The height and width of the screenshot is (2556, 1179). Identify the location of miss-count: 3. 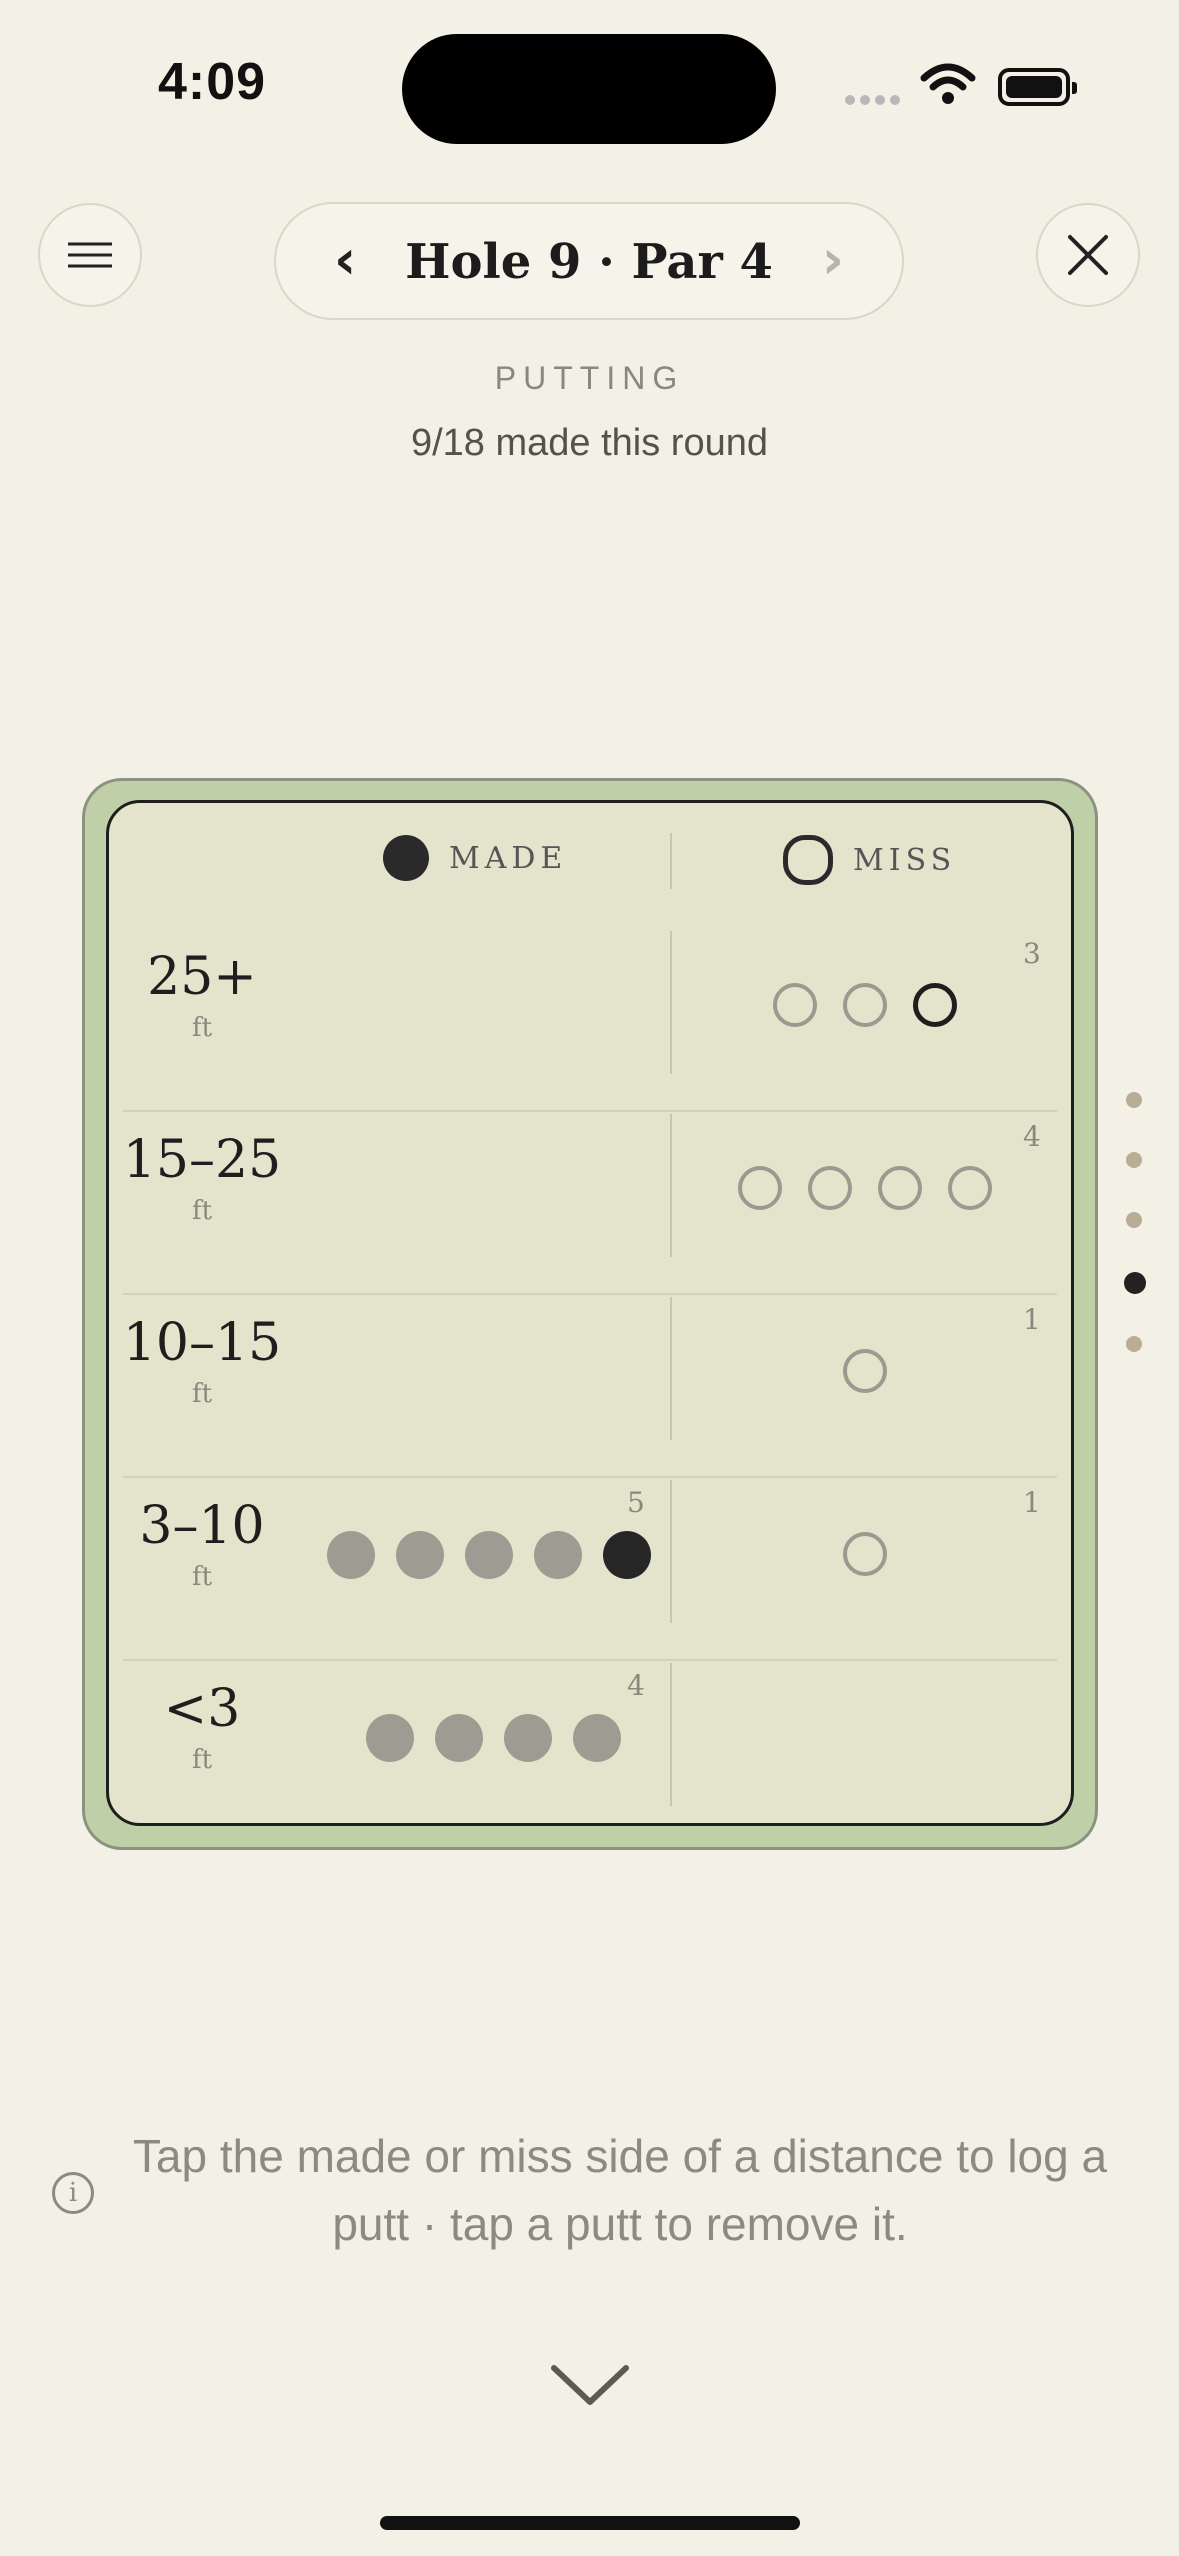
(1032, 953).